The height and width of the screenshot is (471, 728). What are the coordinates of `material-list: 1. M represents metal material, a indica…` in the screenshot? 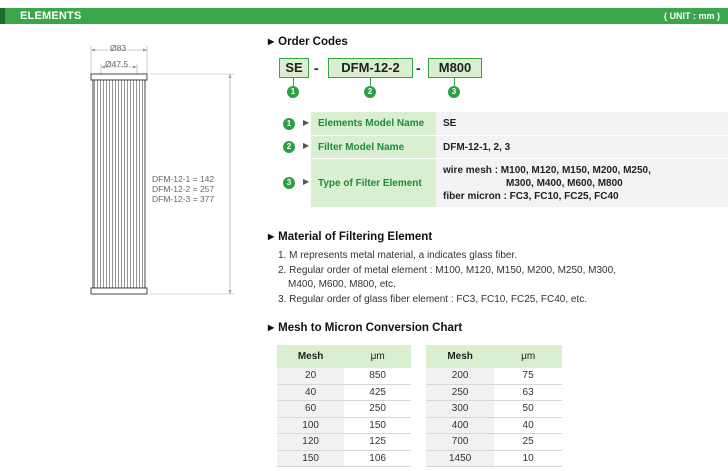 It's located at (447, 278).